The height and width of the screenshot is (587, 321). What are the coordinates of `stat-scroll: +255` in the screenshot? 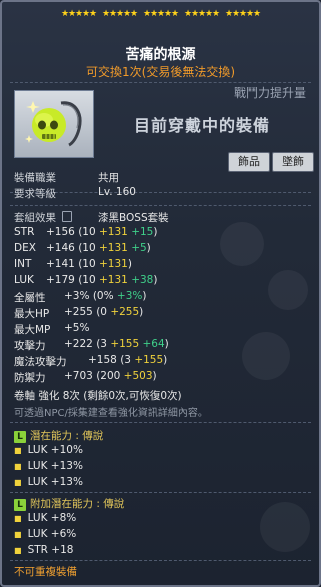 It's located at (125, 312).